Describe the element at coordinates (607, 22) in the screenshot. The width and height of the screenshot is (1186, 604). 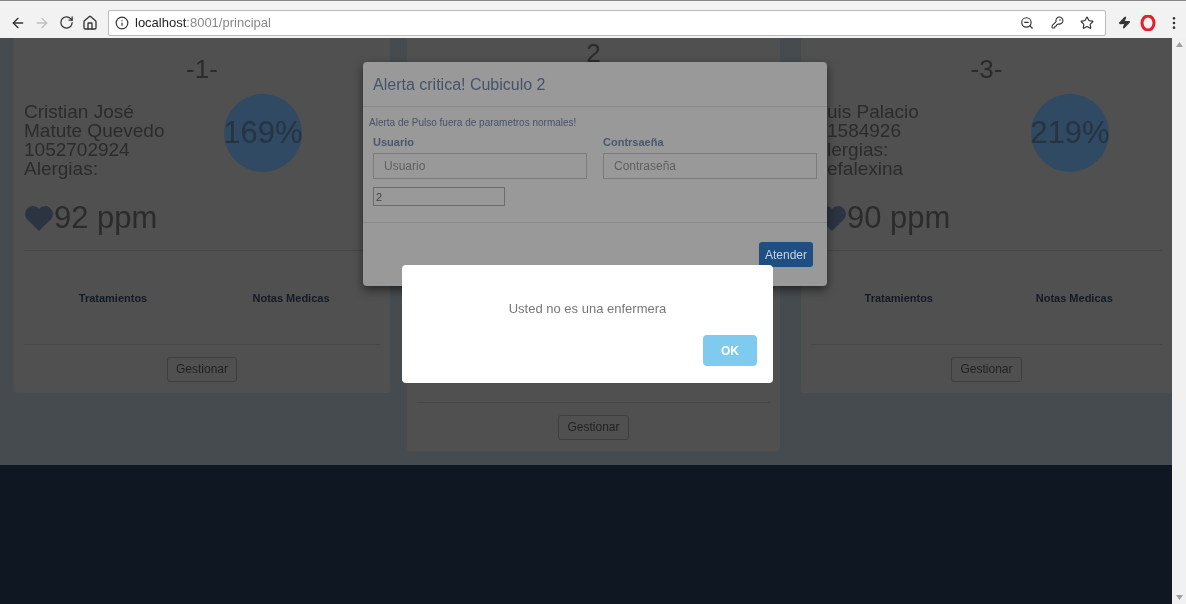
I see `address-bar: localhost:8001/principal` at that location.